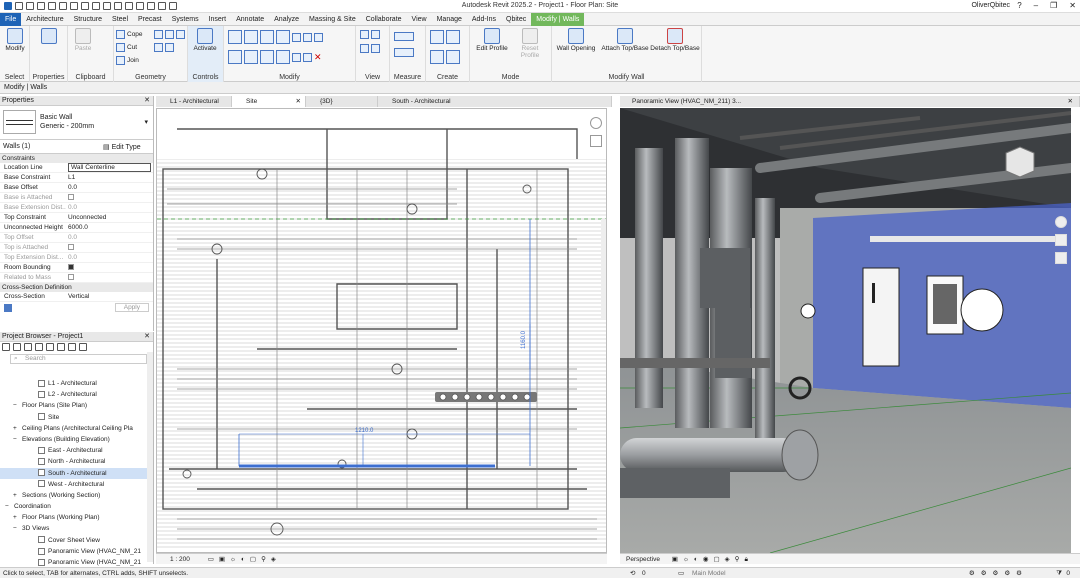 The height and width of the screenshot is (578, 1080). What do you see at coordinates (76, 238) in the screenshot?
I see `property-row: Top Offset 0.0` at bounding box center [76, 238].